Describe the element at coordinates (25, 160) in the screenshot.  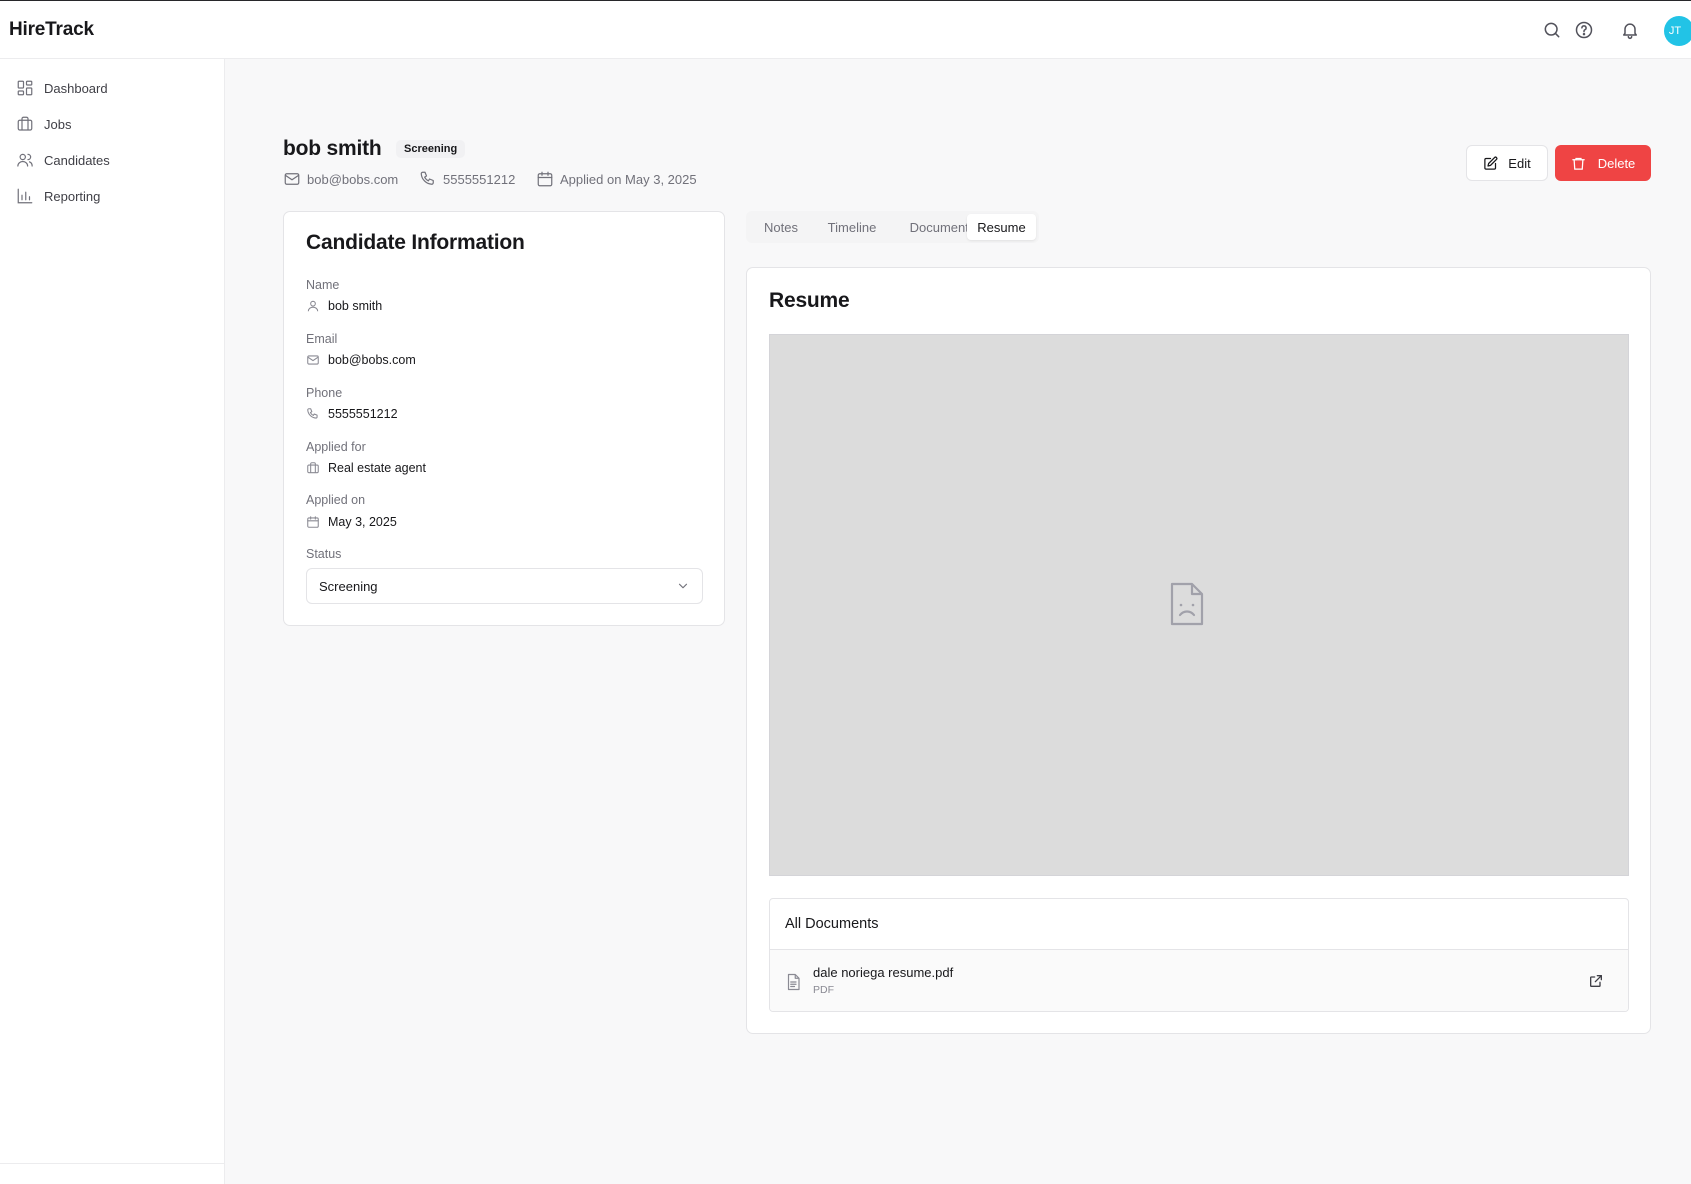
I see `users-icon` at that location.